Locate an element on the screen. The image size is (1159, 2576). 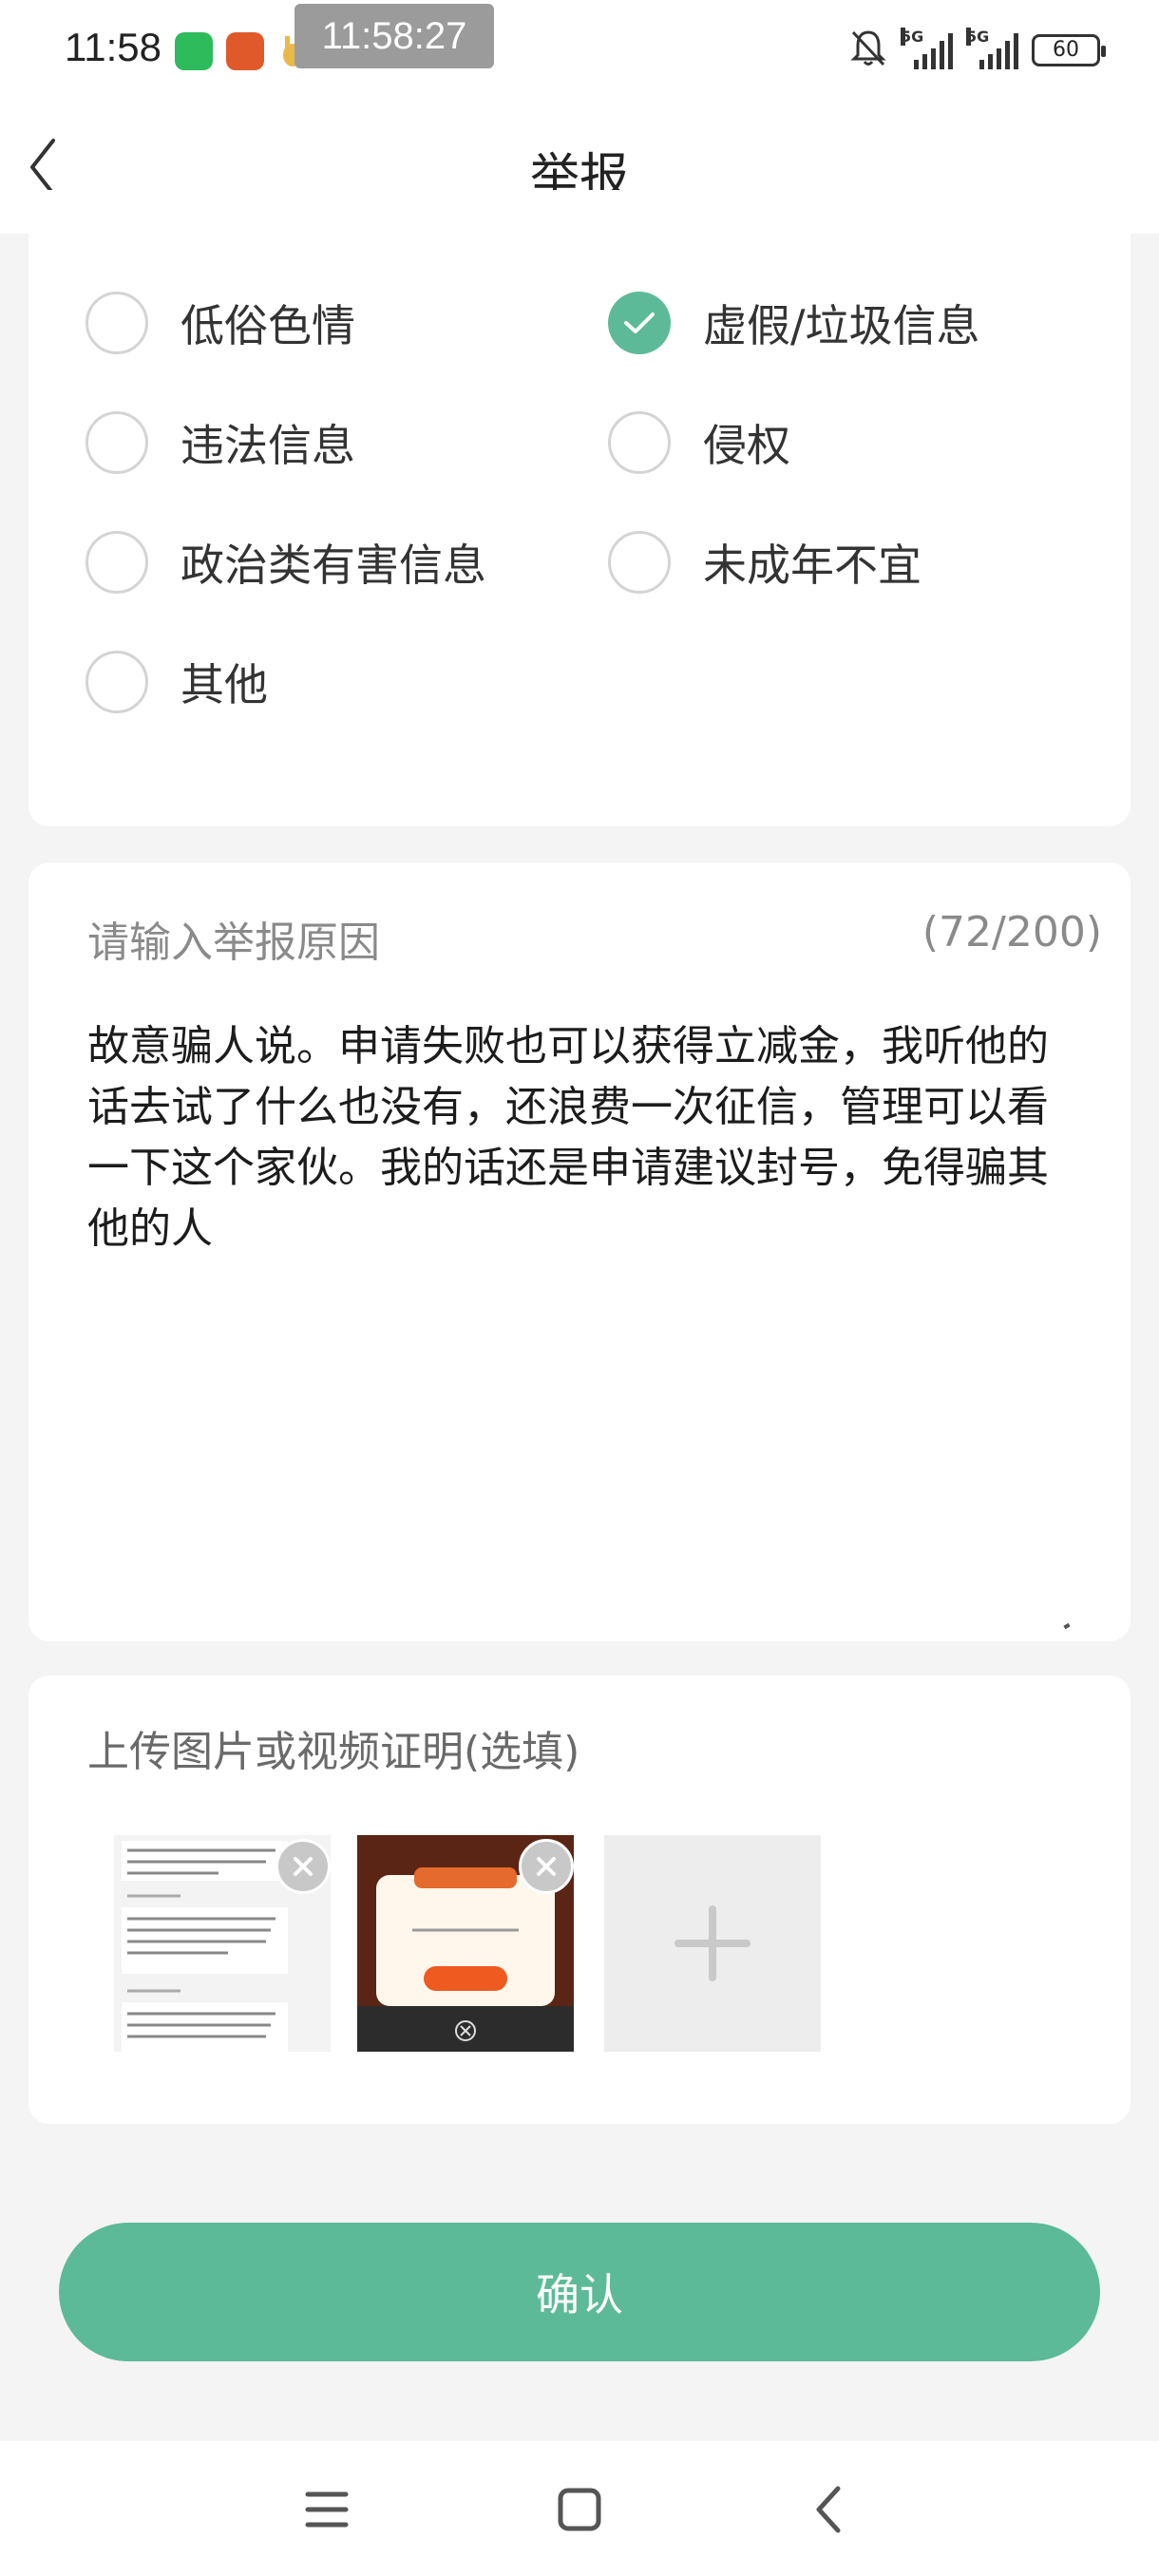
signal-icon: 5G is located at coordinates (927, 48).